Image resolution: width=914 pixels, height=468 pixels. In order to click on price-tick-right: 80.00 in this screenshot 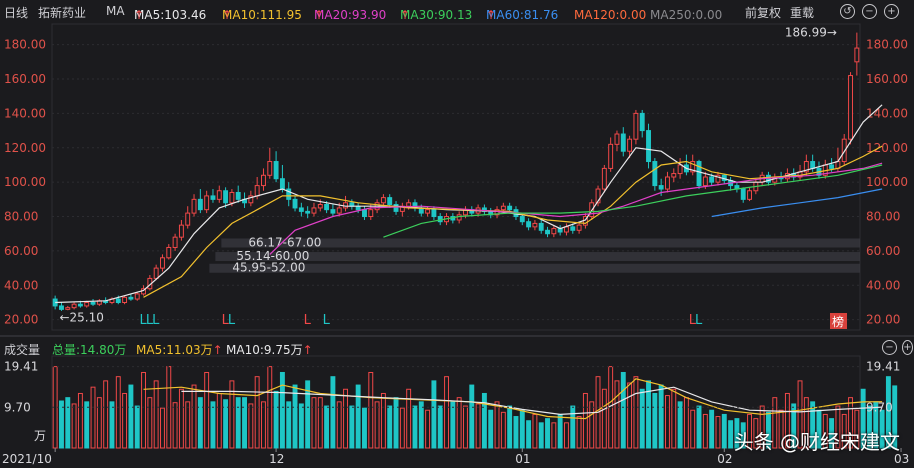, I will do `click(883, 217)`.